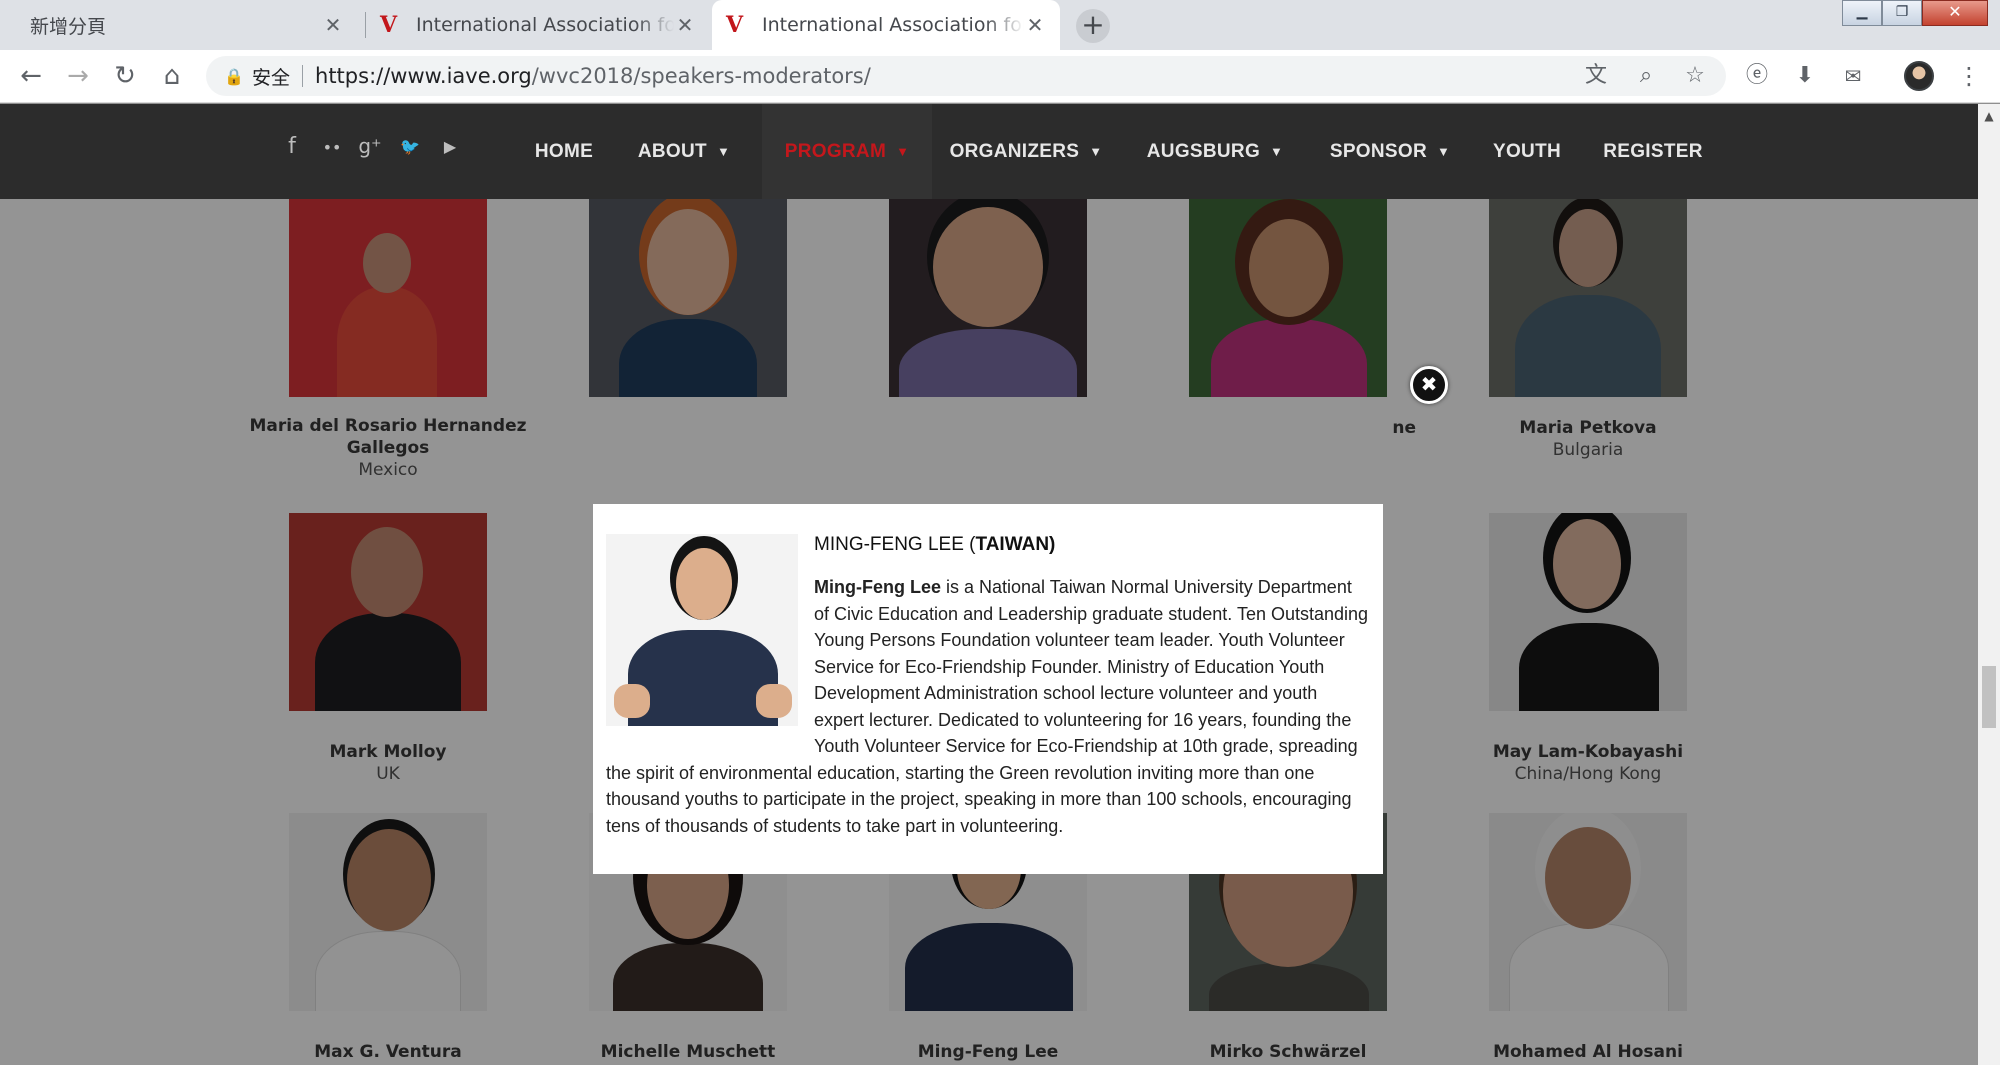 This screenshot has height=1065, width=2000. I want to click on google-plus-icon: g⁺, so click(370, 146).